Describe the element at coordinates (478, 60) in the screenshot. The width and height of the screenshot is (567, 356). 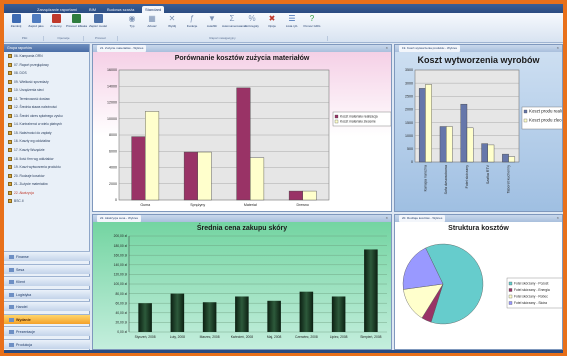
I see `chart-title-production-cost: Koszt wytworzenia wyrobów` at that location.